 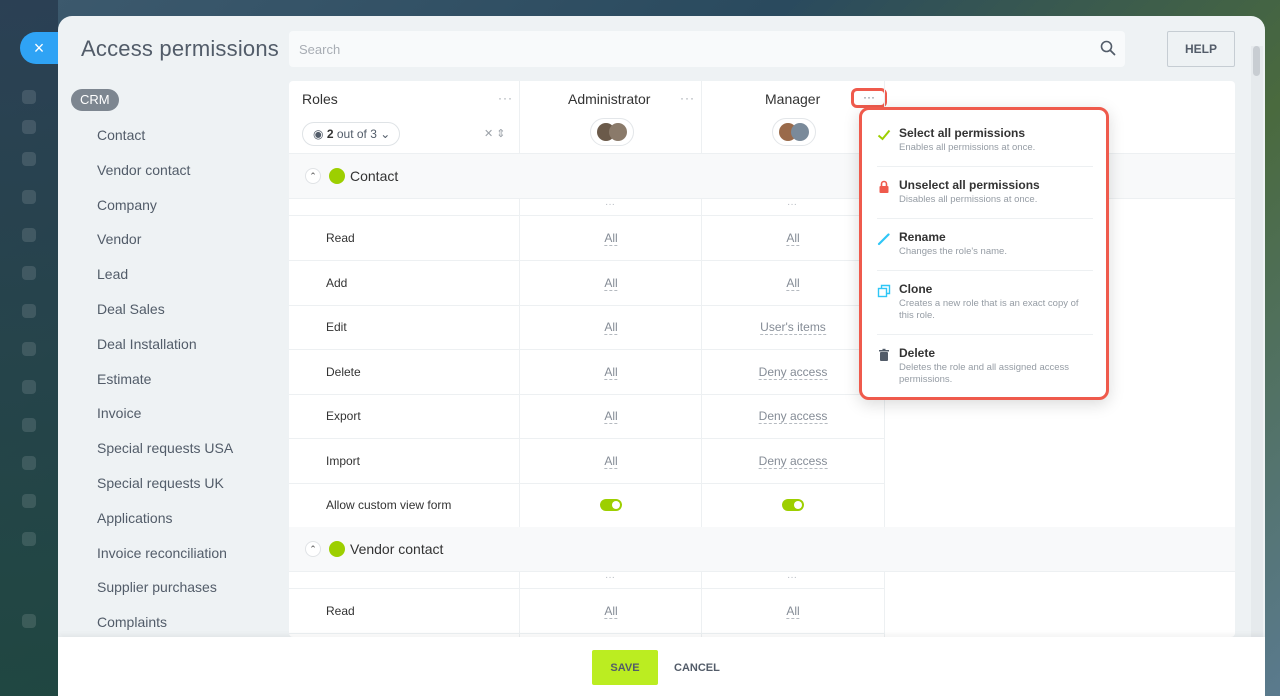 I want to click on sidebar-item: Vendor, so click(x=165, y=248).